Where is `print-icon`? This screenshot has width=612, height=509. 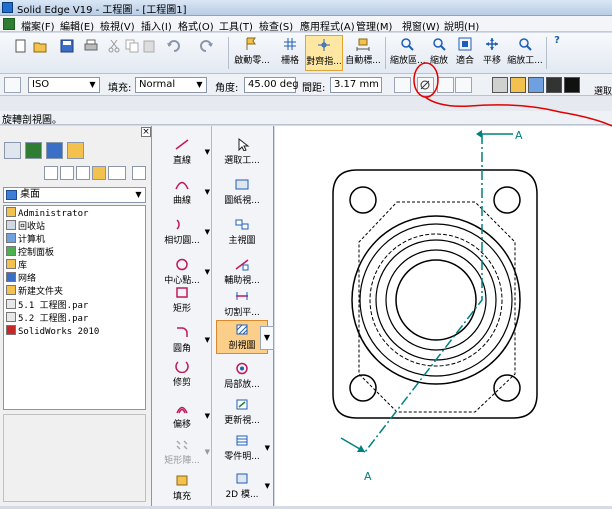
print-icon is located at coordinates (91, 46).